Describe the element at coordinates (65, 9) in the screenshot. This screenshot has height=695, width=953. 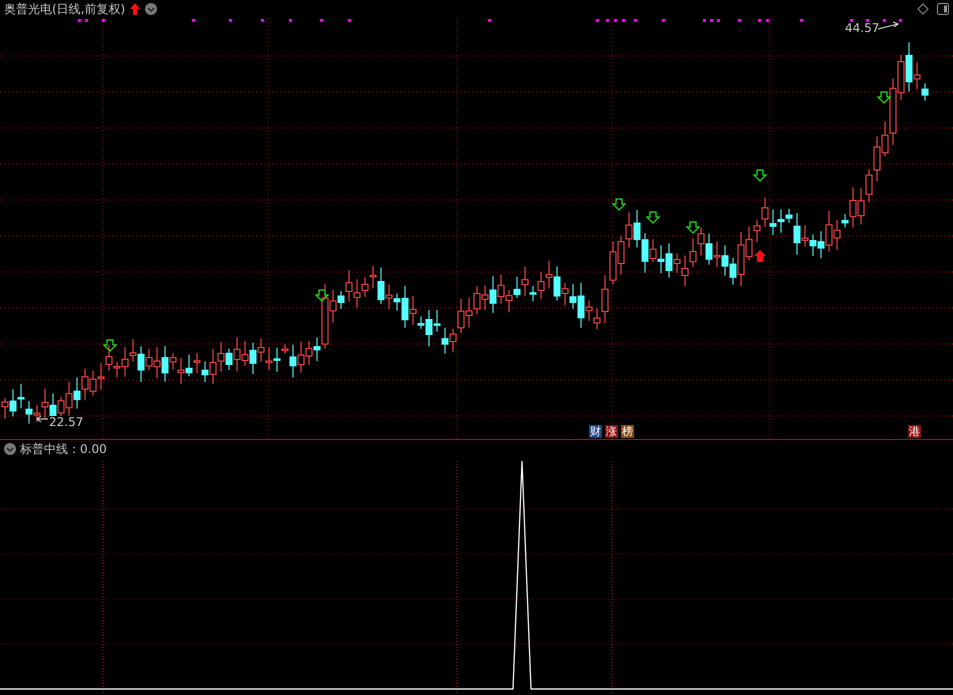
I see `chart-title: 奥普光电(日线,前复权)` at that location.